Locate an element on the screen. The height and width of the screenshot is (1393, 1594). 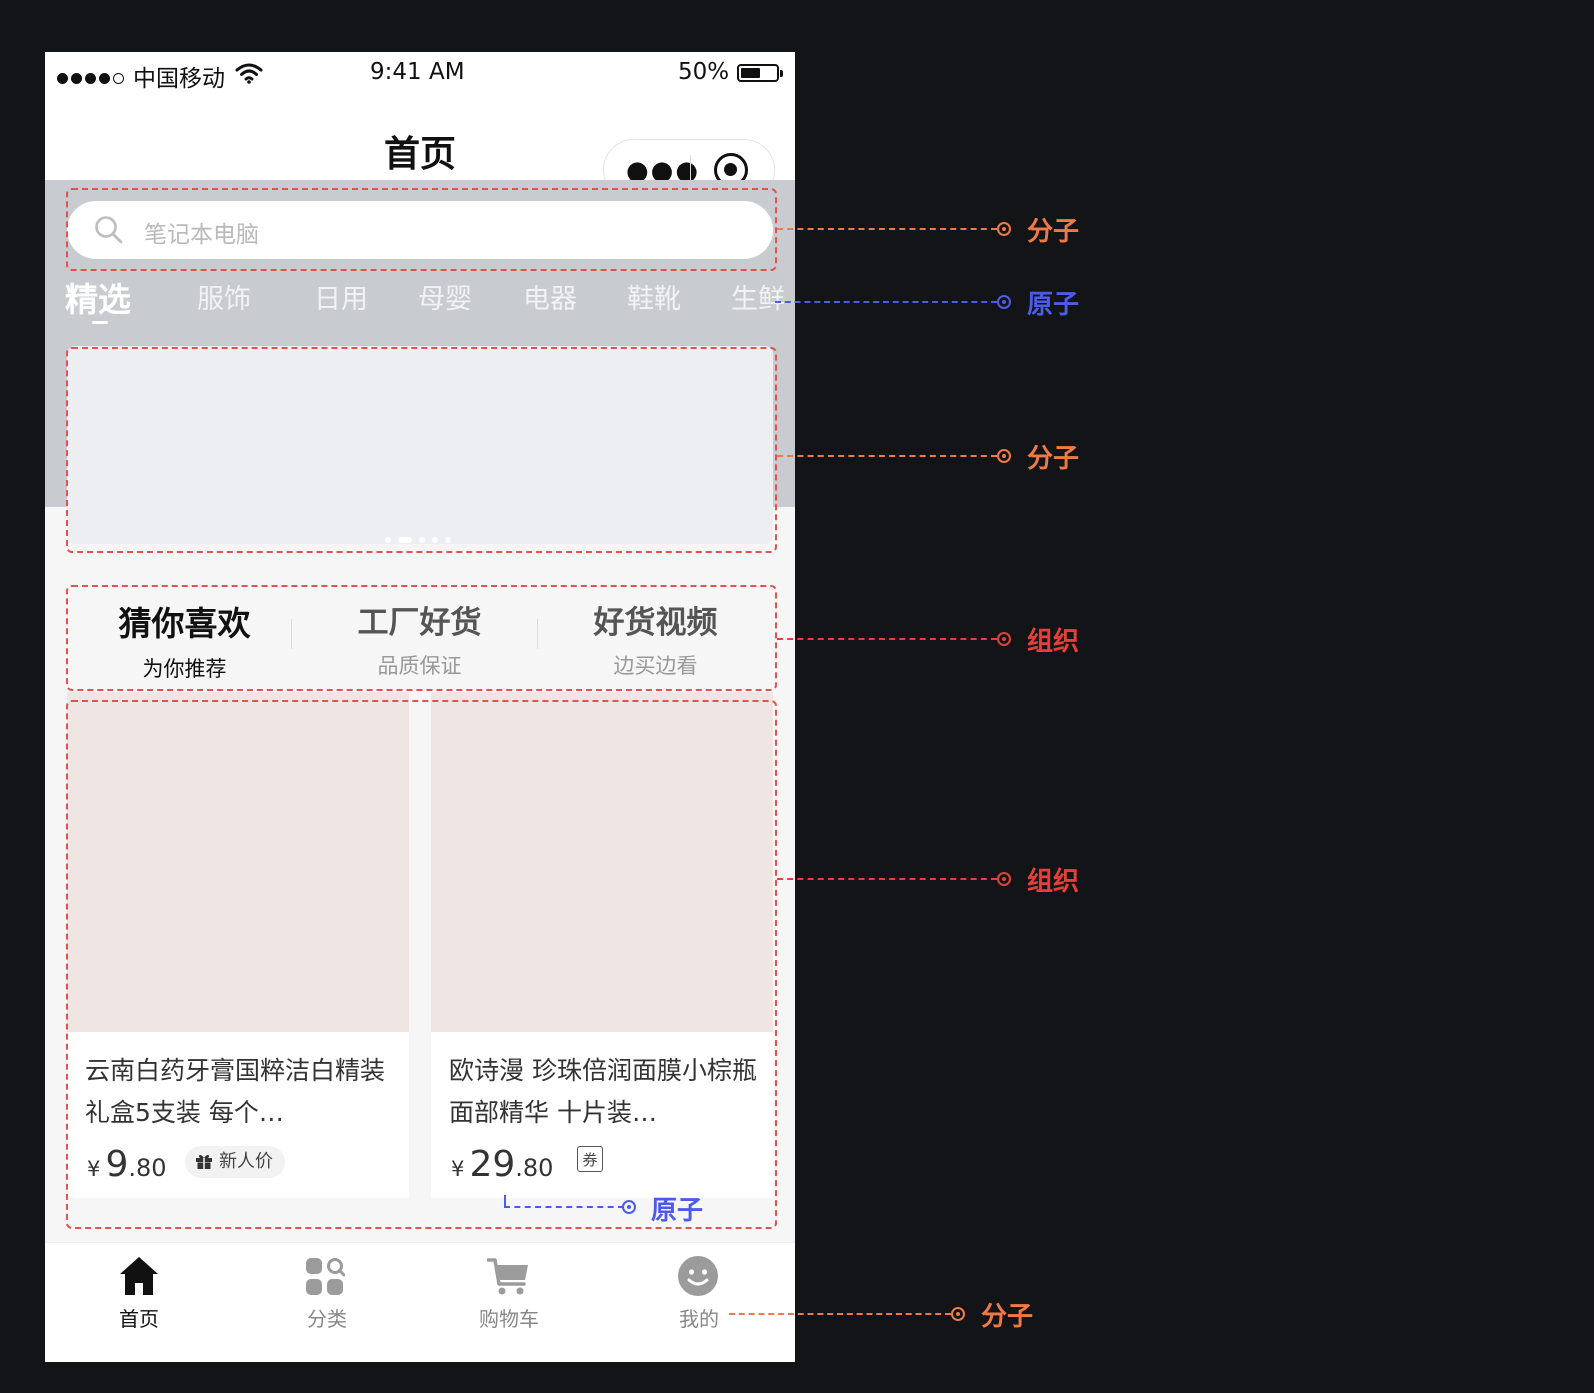
carrier-name: 中国移动 is located at coordinates (179, 79).